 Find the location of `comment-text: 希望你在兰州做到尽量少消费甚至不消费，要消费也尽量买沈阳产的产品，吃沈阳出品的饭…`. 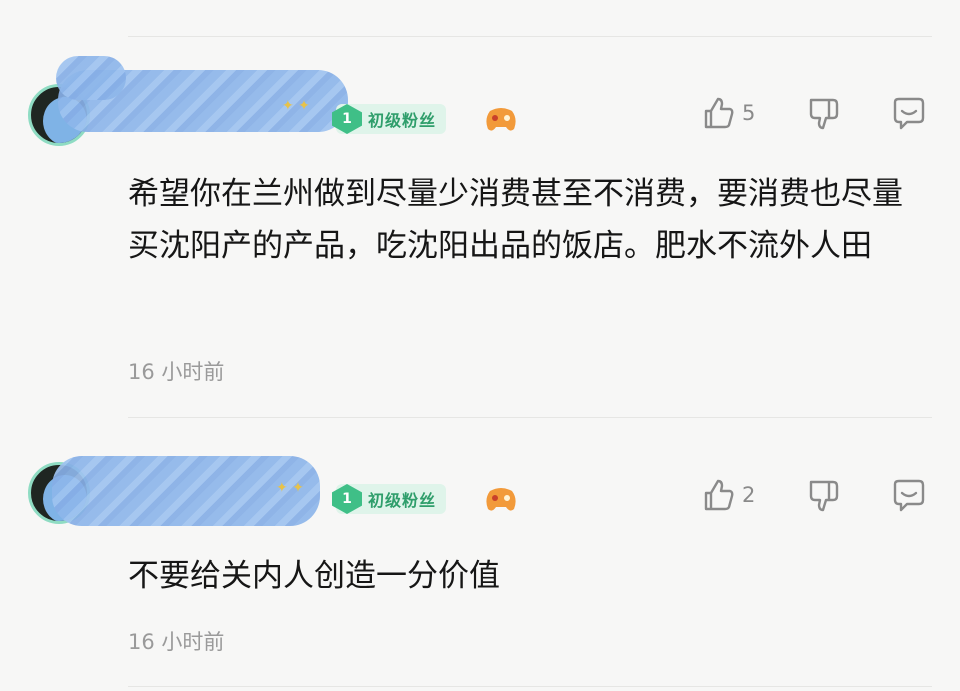

comment-text: 希望你在兰州做到尽量少消费甚至不消费，要消费也尽量买沈阳产的产品，吃沈阳出品的饭… is located at coordinates (515, 220).